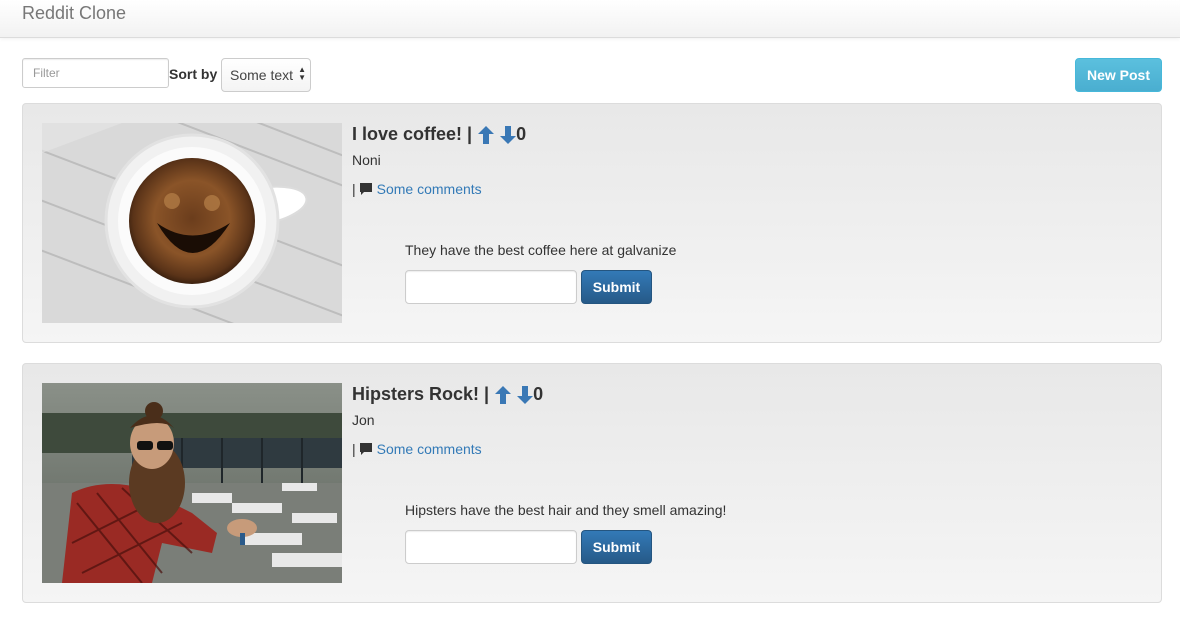 This screenshot has width=1180, height=617. I want to click on post-title: Hipsters Rock!, so click(415, 394).